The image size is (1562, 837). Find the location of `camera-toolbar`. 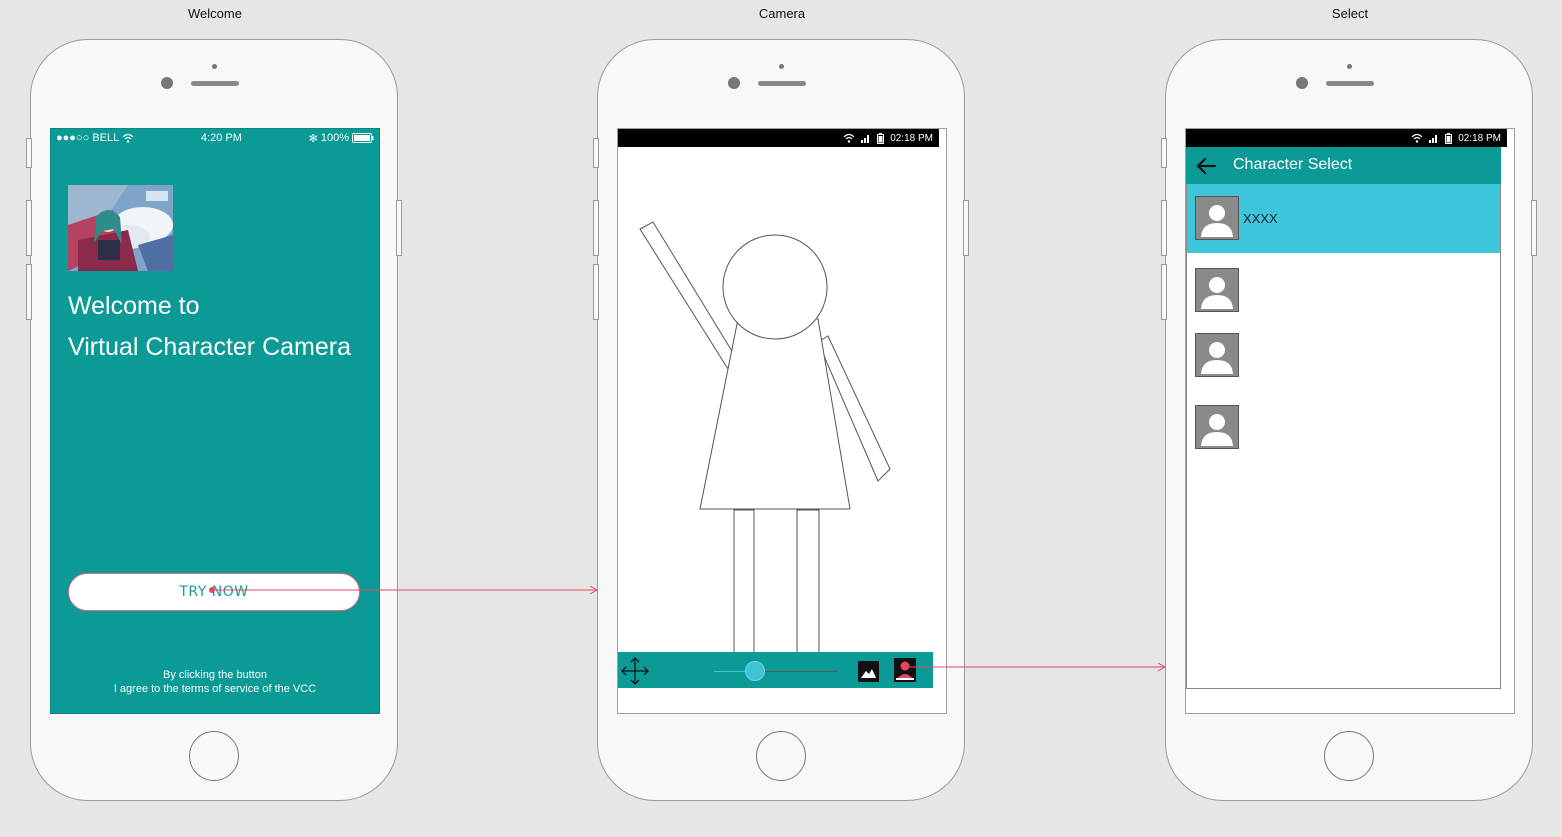

camera-toolbar is located at coordinates (775, 670).